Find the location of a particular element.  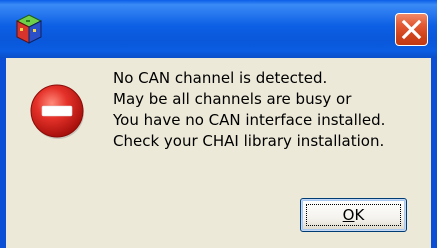

ok-button-label: OK is located at coordinates (354, 215).